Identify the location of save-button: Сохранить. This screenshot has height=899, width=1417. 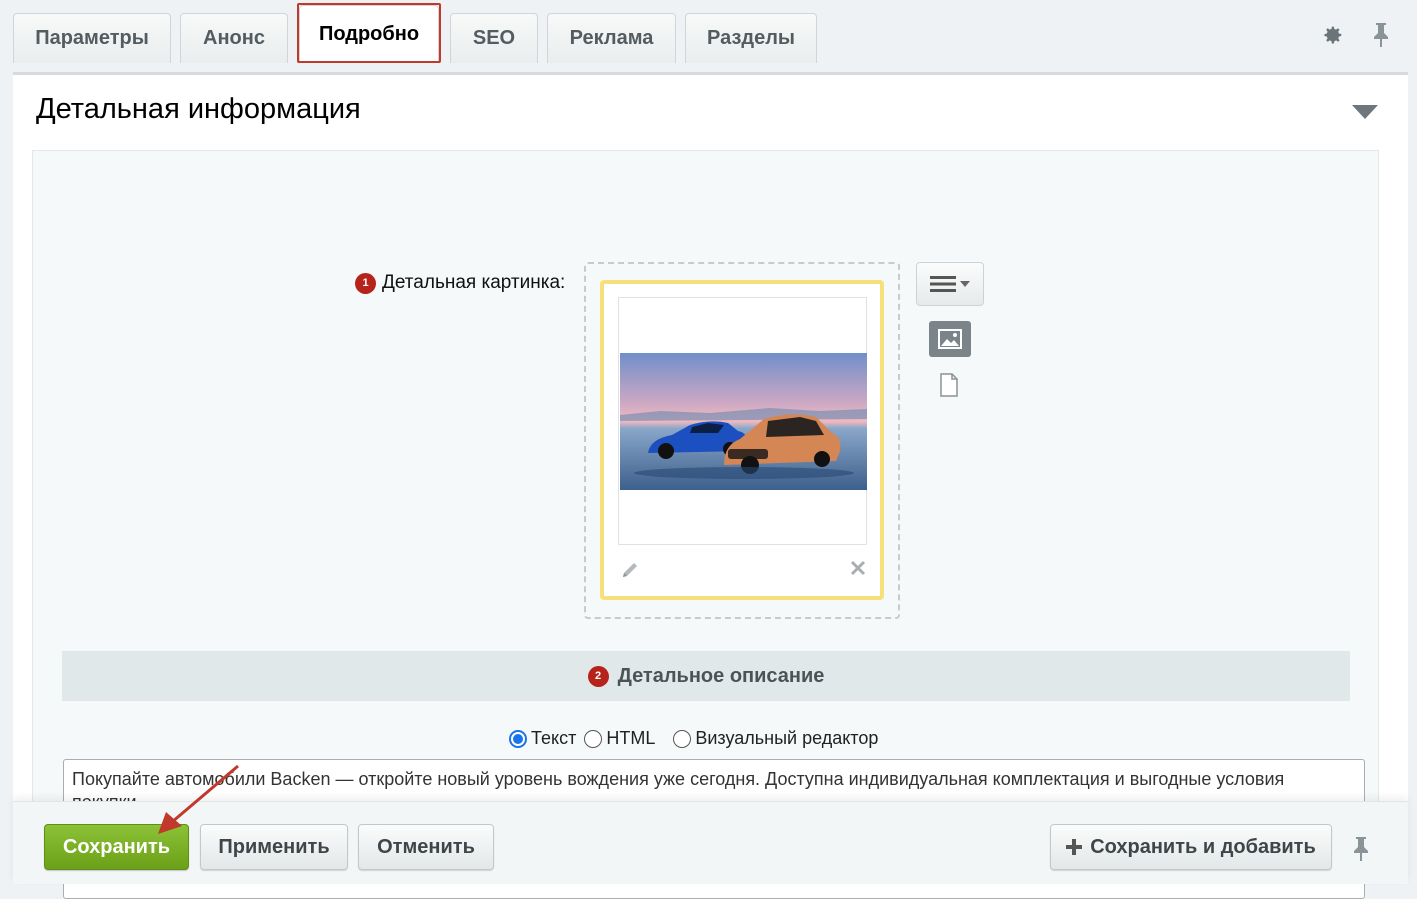
(116, 847).